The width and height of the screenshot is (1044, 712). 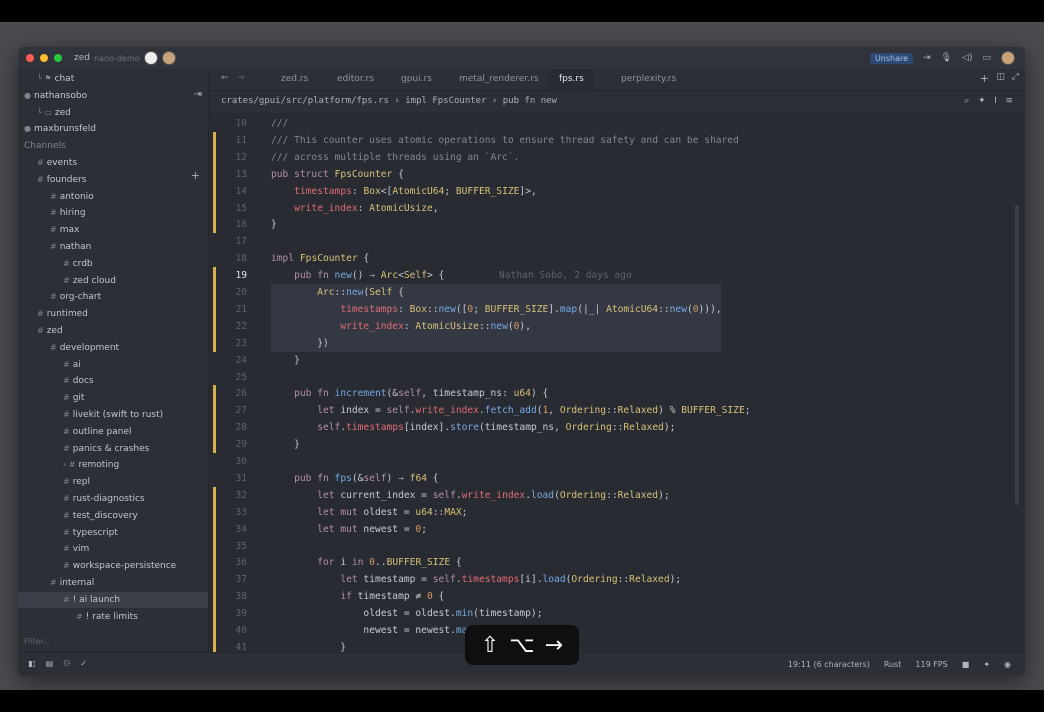 I want to click on code-text: write_index: AtomicUsize,, so click(x=354, y=208).